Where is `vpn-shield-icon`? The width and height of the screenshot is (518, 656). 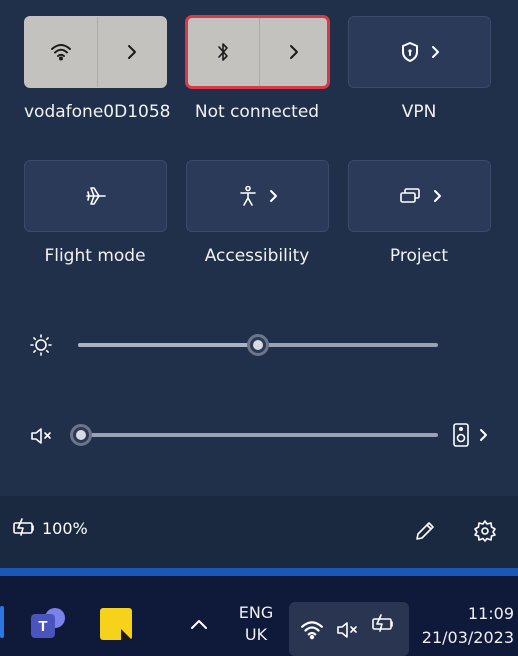 vpn-shield-icon is located at coordinates (409, 52).